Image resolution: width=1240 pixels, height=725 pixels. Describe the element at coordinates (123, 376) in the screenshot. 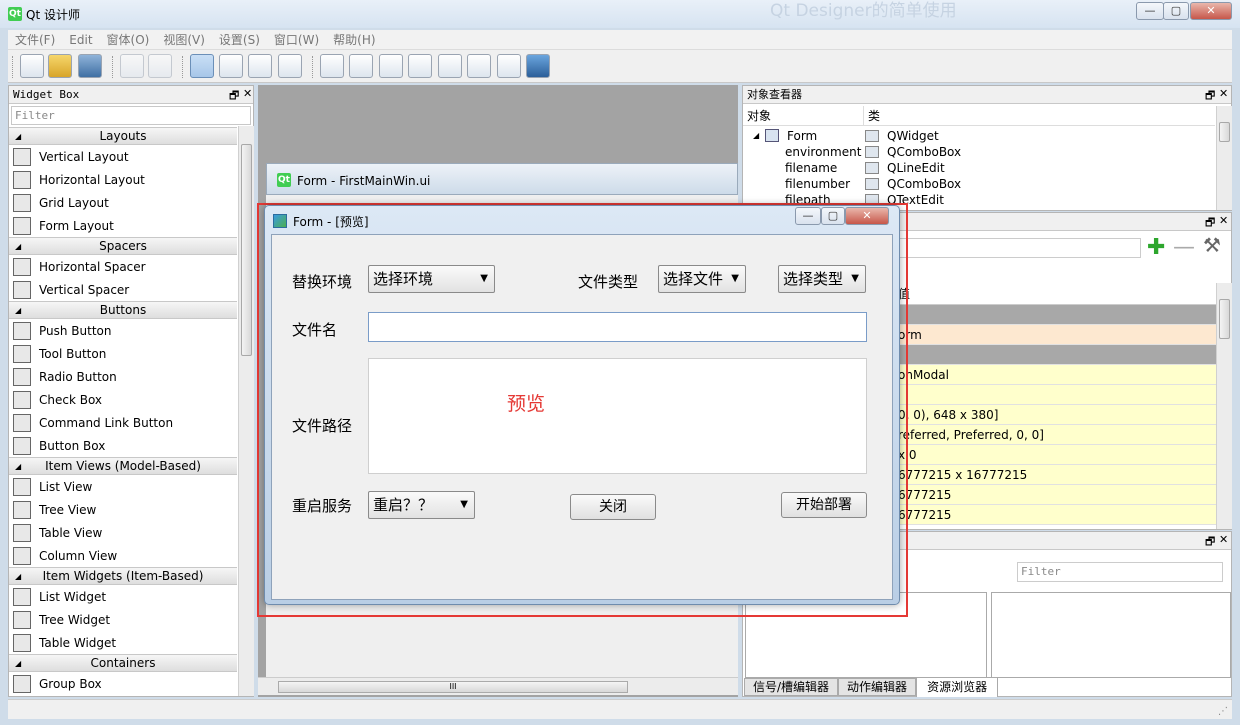

I see `widget-item: Radio Button` at that location.